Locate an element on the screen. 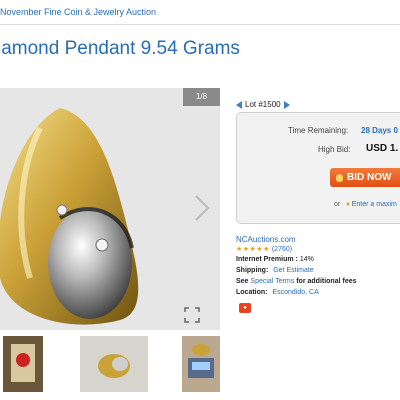 The image size is (400, 400). bid-now-button: BID NOW is located at coordinates (365, 177).